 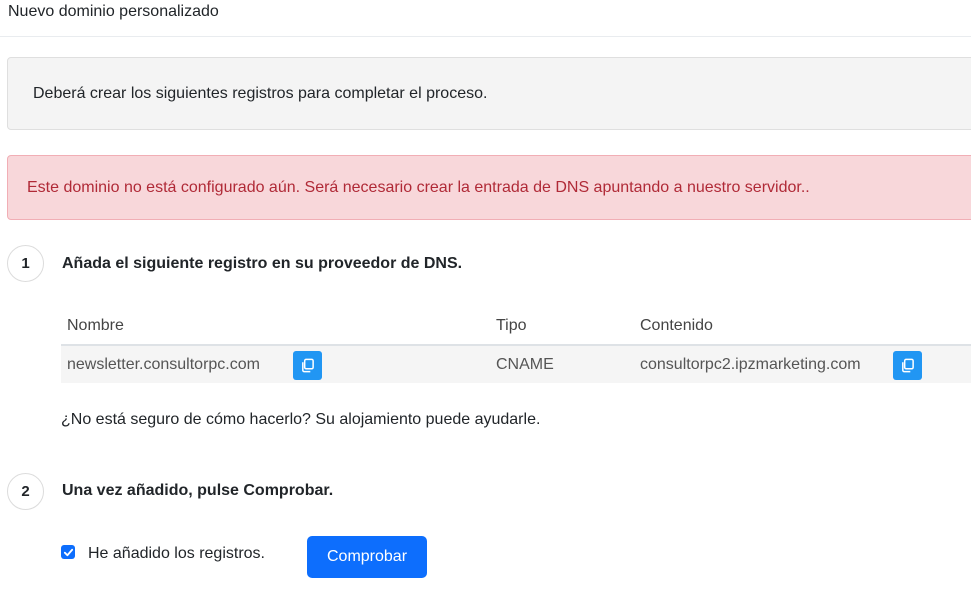 I want to click on step-2-title: Una vez añadido, pulse Comprobar., so click(x=198, y=490).